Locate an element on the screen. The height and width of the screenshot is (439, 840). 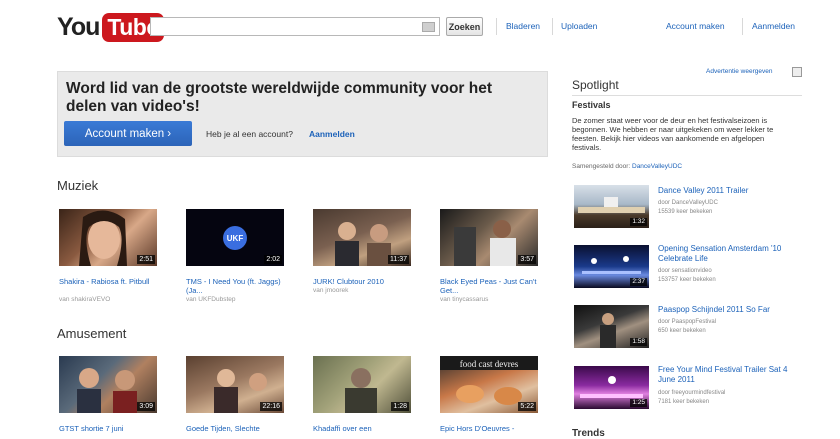
video-title-link: Dance Valley 2011 Trailer is located at coordinates (730, 191).